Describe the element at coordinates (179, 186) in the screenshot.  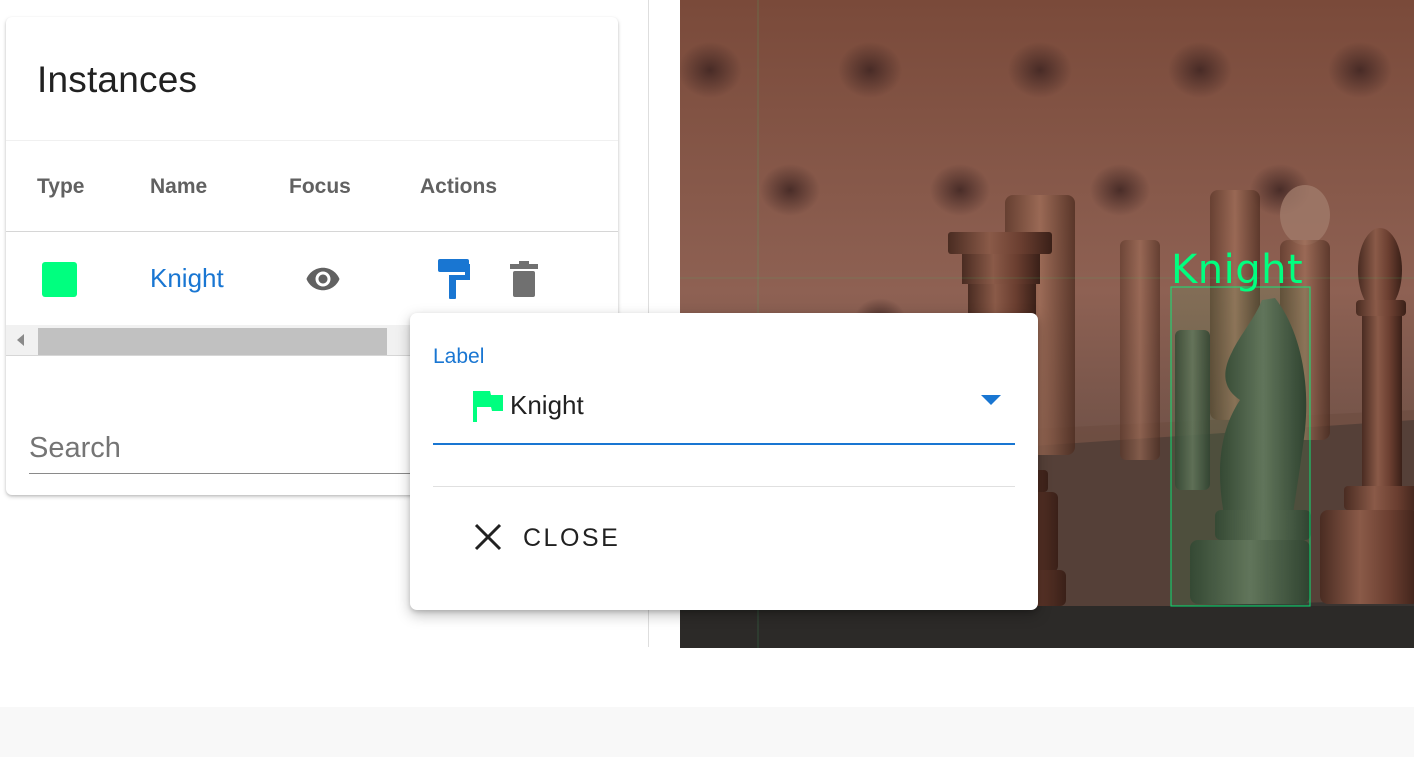
I see `column-header-name: Name` at that location.